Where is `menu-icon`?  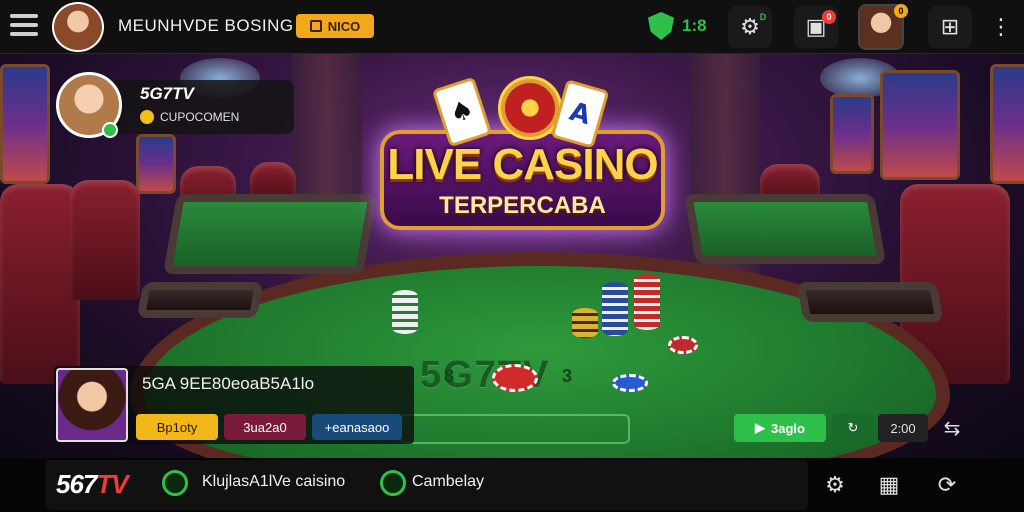 menu-icon is located at coordinates (24, 26).